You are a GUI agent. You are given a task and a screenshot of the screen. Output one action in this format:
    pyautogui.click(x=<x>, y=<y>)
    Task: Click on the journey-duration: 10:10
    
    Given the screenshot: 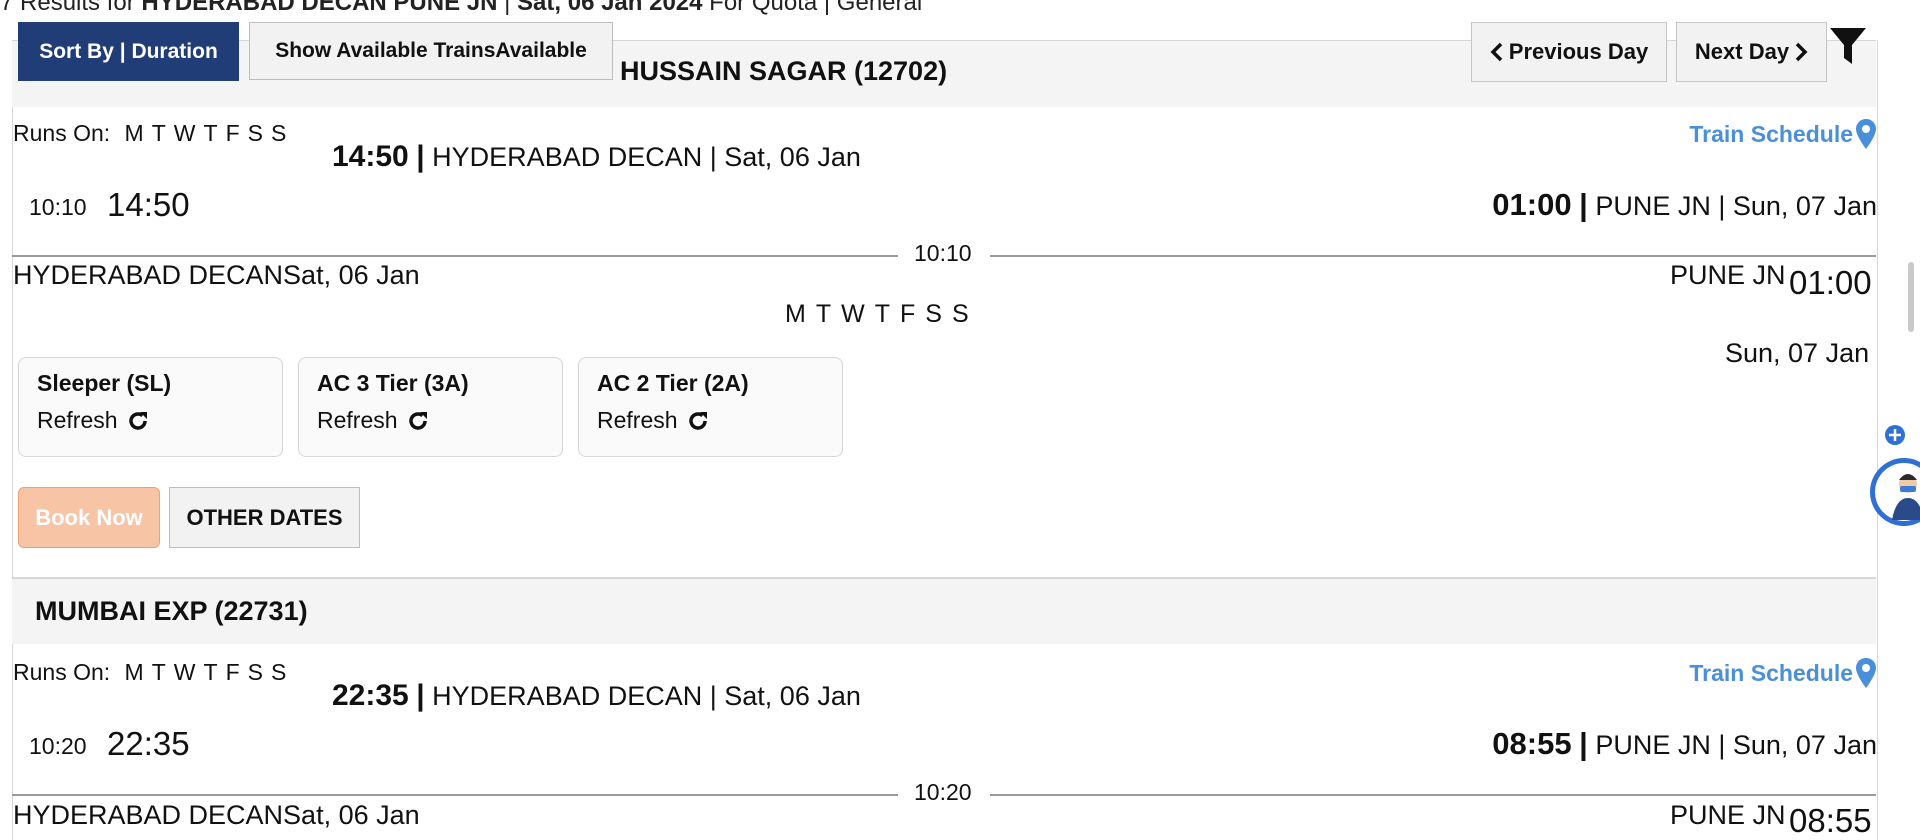 What is the action you would take?
    pyautogui.click(x=943, y=253)
    